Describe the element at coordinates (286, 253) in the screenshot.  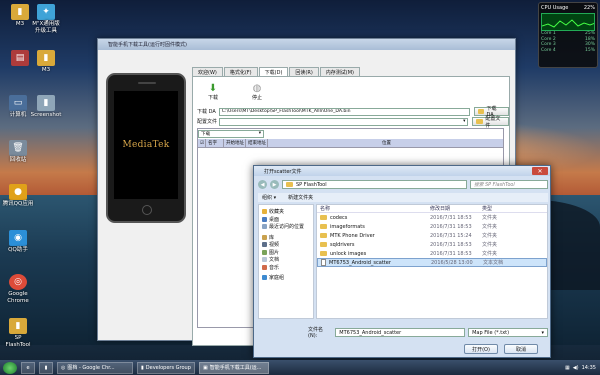
I see `nav-pictures: 图片` at that location.